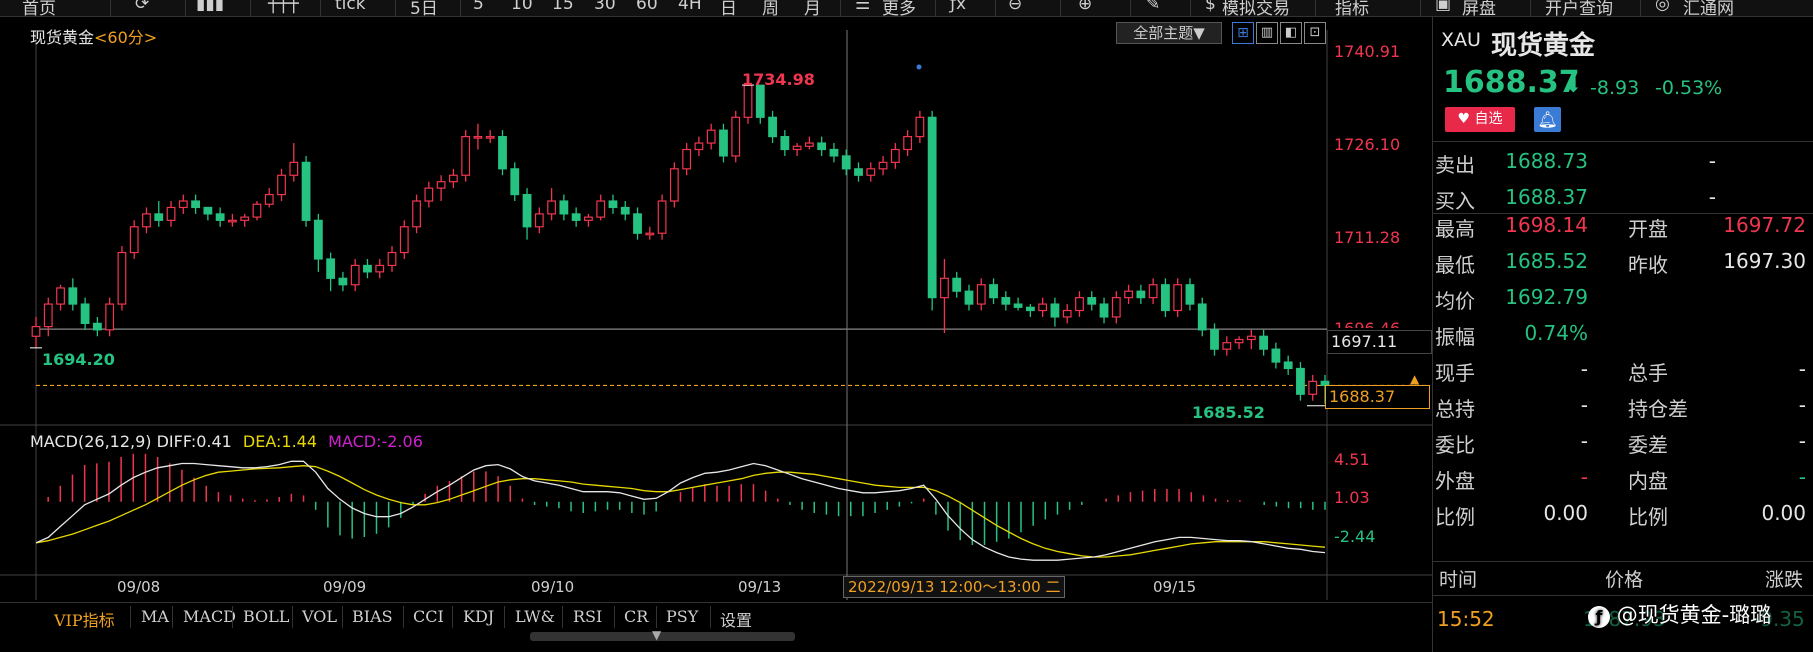 This screenshot has height=652, width=1813. Describe the element at coordinates (1377, 397) in the screenshot. I see `current-price-tag: 1688.37` at that location.